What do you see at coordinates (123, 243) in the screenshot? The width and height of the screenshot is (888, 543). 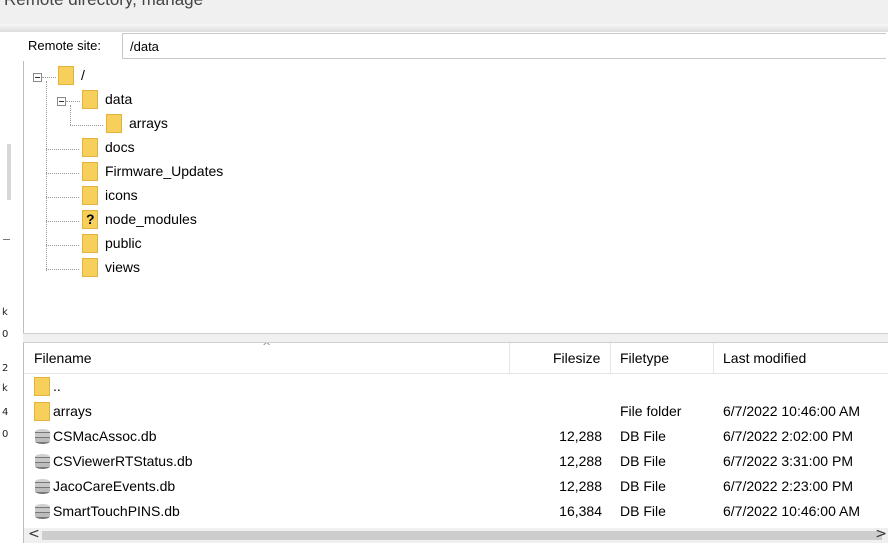 I see `tree-item-label: public` at bounding box center [123, 243].